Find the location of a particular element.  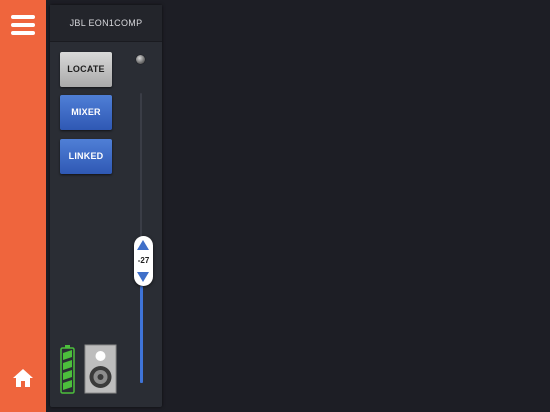

mixer-button: MIXER is located at coordinates (86, 112).